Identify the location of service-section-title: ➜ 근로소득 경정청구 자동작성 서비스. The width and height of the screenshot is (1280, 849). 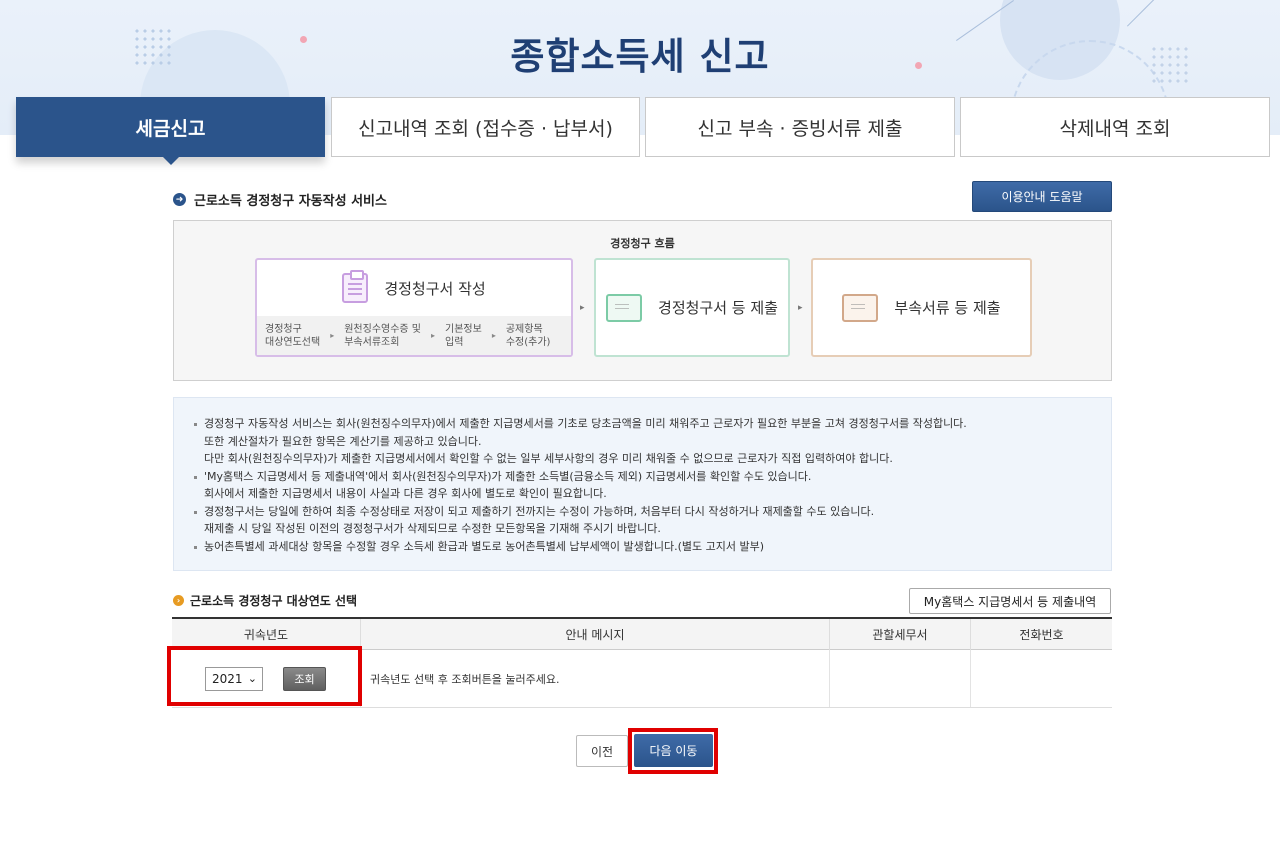
(280, 199).